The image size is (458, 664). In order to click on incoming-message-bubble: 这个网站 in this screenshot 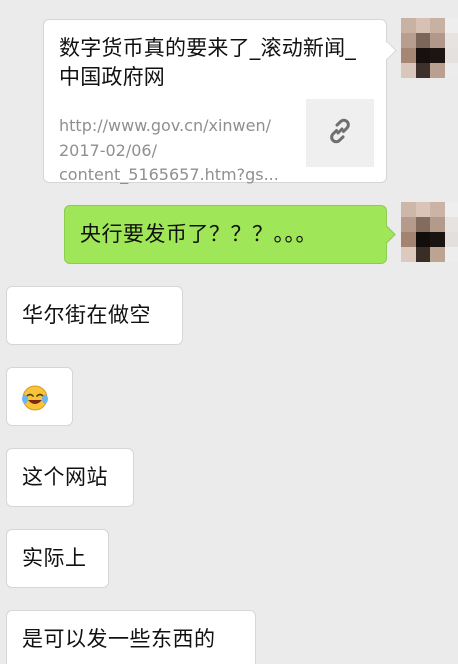, I will do `click(70, 477)`.